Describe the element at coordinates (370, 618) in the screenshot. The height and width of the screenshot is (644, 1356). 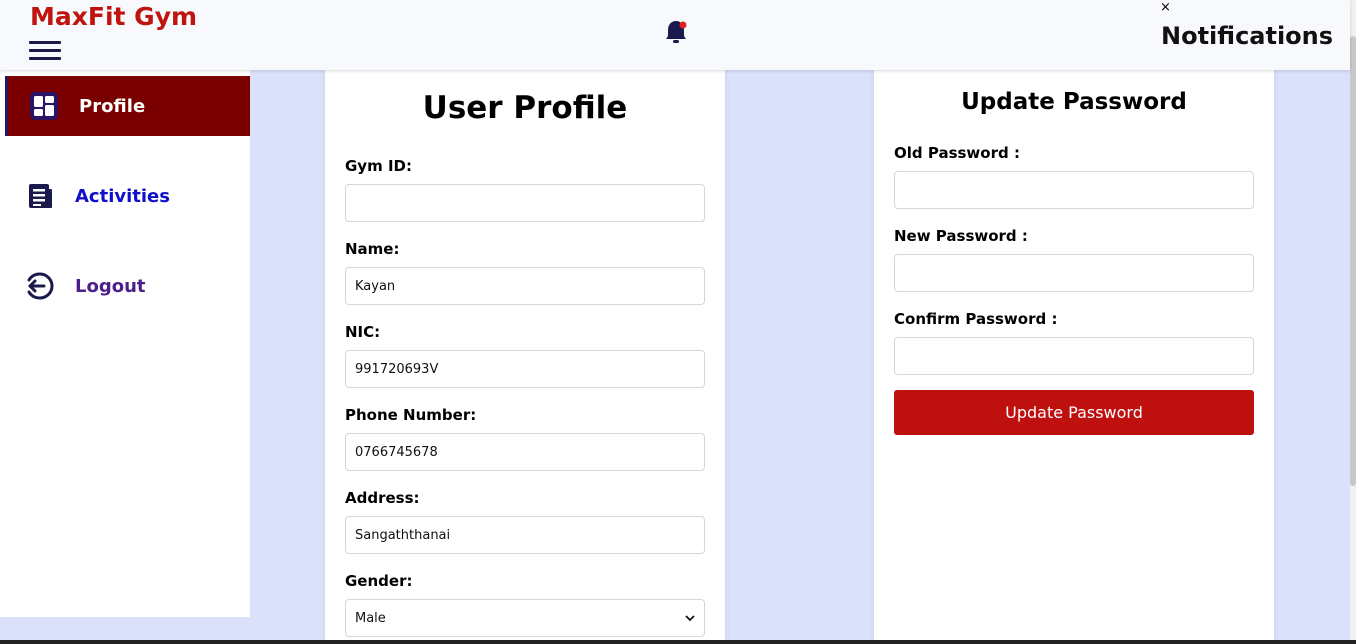
I see `gender-select-value: Male` at that location.